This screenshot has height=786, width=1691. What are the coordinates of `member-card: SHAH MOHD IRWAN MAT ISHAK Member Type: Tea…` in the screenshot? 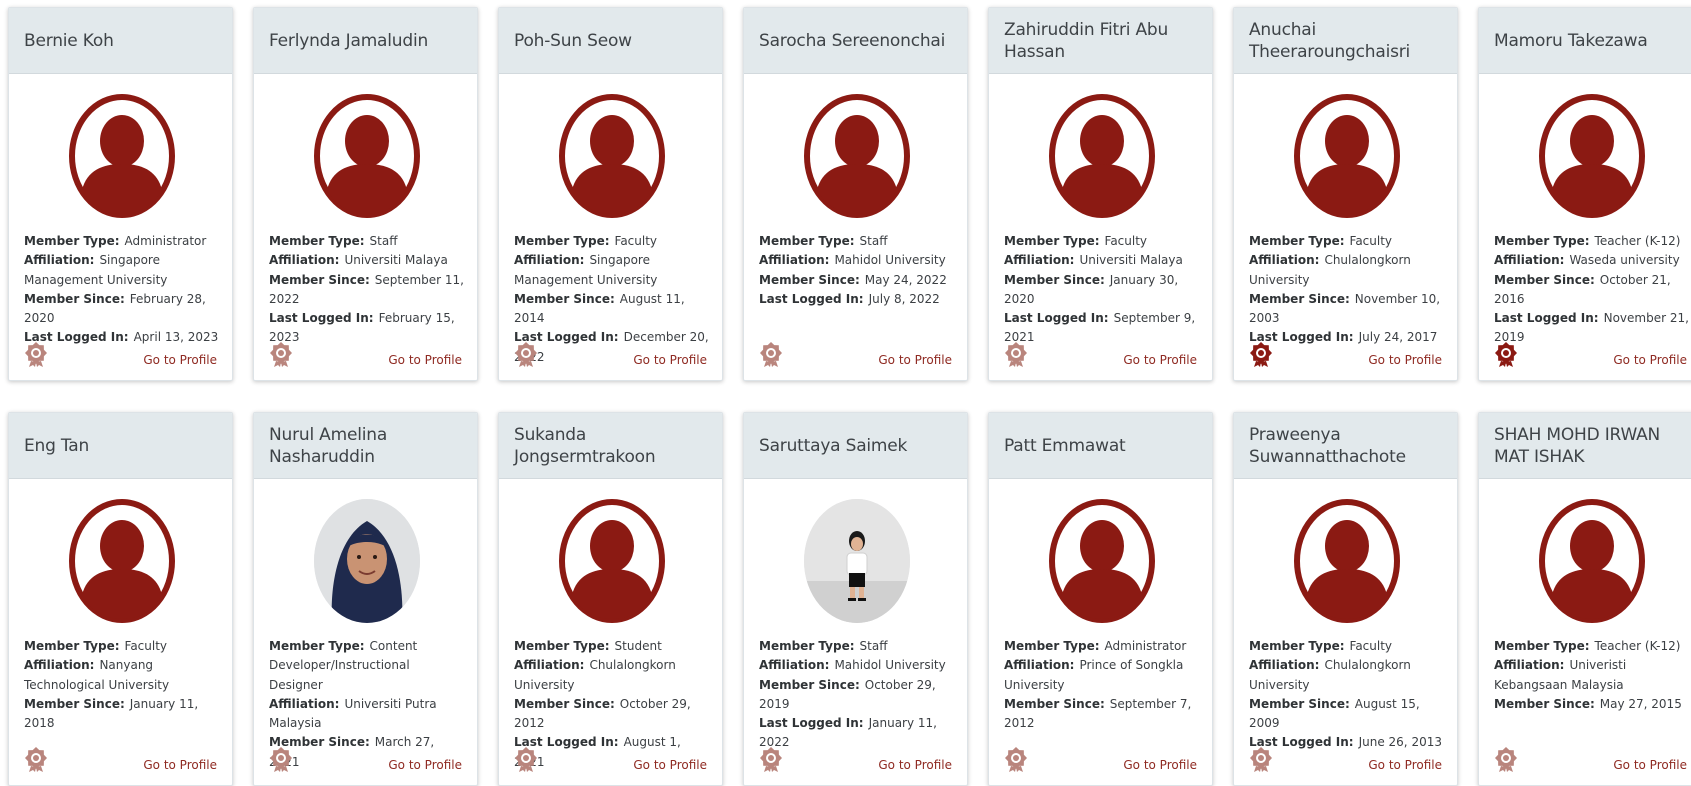 It's located at (1584, 599).